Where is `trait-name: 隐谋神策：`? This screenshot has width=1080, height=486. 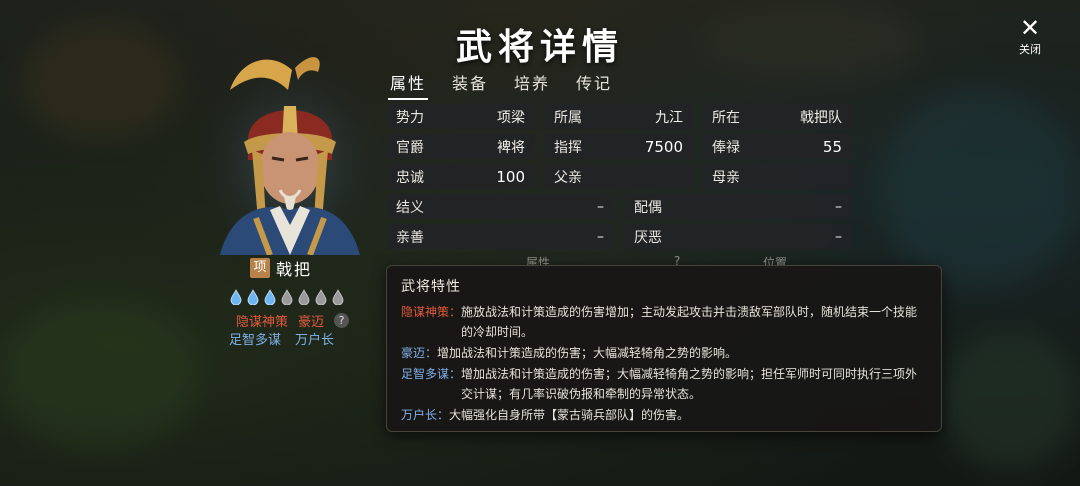 trait-name: 隐谋神策： is located at coordinates (431, 312).